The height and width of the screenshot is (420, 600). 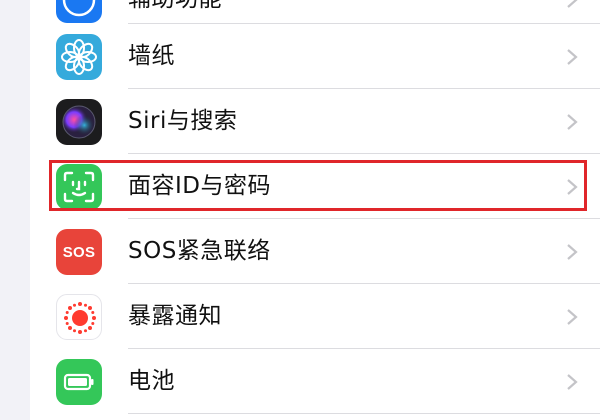 What do you see at coordinates (315, 381) in the screenshot?
I see `settings-row-battery: 电池` at bounding box center [315, 381].